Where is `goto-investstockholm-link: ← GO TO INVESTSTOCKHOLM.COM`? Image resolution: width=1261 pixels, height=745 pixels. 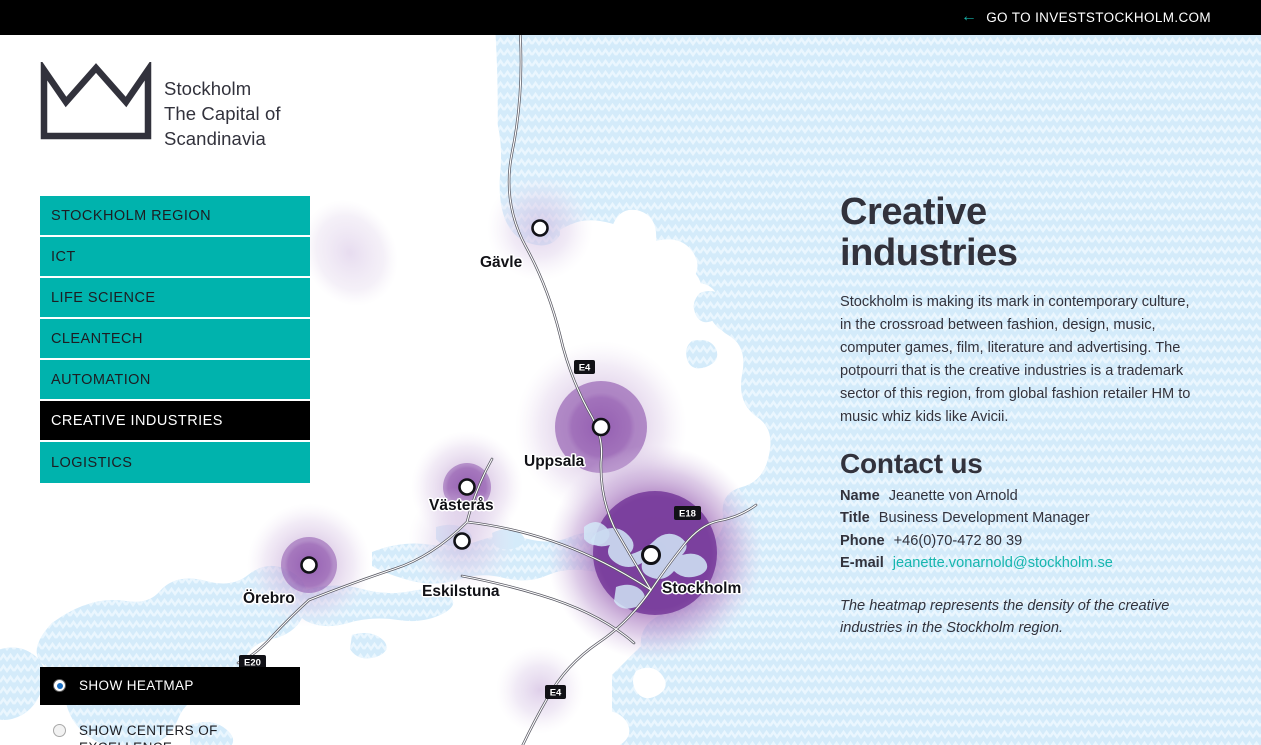
goto-investstockholm-link: ← GO TO INVESTSTOCKHOLM.COM is located at coordinates (1086, 17).